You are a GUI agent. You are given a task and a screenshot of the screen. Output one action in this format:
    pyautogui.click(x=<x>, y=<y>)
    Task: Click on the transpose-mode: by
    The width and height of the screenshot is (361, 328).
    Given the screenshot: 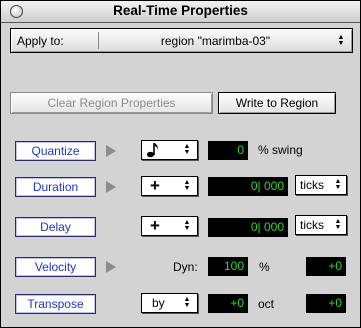 What is the action you would take?
    pyautogui.click(x=158, y=303)
    